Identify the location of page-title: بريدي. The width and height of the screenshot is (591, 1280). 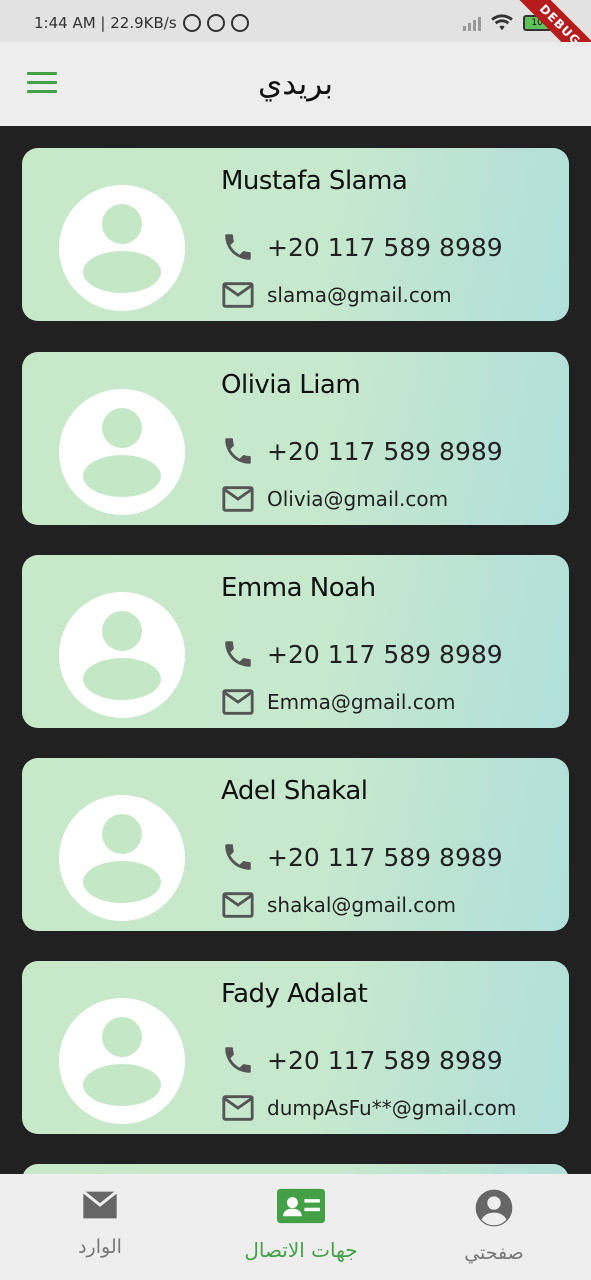
(295, 84).